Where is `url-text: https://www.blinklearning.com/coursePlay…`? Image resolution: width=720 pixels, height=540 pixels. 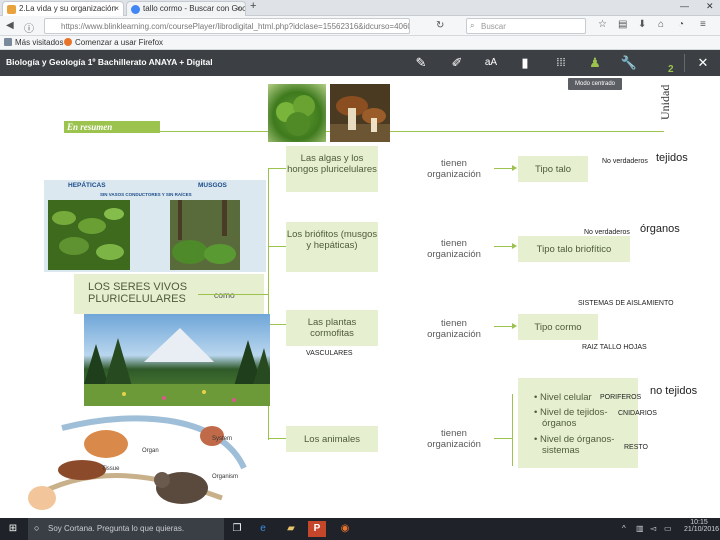
url-text: https://www.blinklearning.com/coursePlay… is located at coordinates (235, 26).